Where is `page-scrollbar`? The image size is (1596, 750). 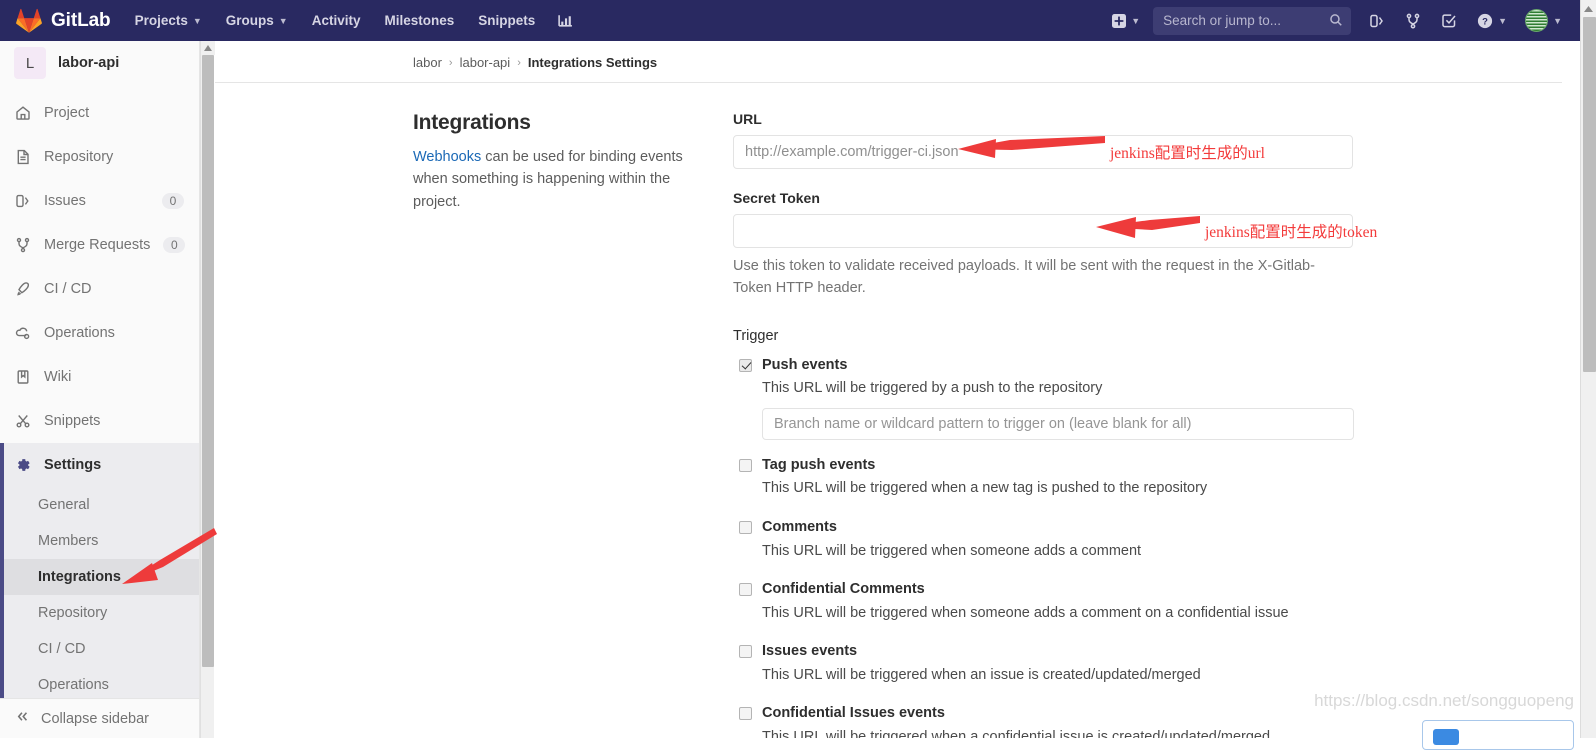 page-scrollbar is located at coordinates (1588, 369).